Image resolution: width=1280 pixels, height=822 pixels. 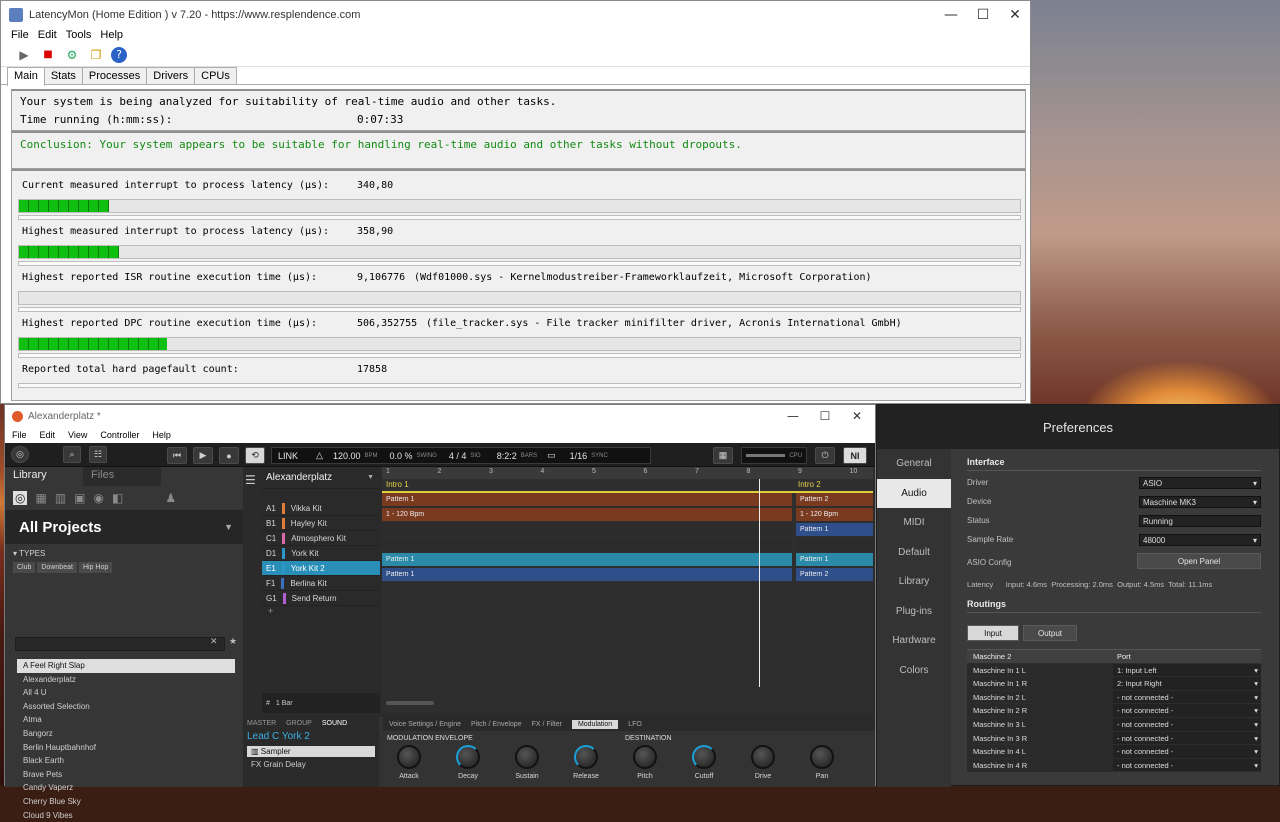 I want to click on calculator-icon: ▦, so click(x=723, y=455).